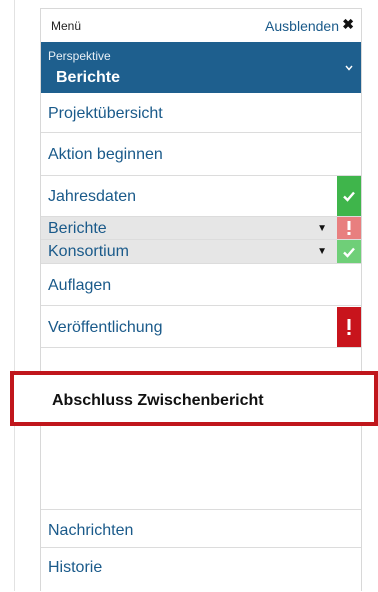 The height and width of the screenshot is (592, 378). Describe the element at coordinates (201, 25) in the screenshot. I see `menu-header: Menü Ausblenden ✖` at that location.